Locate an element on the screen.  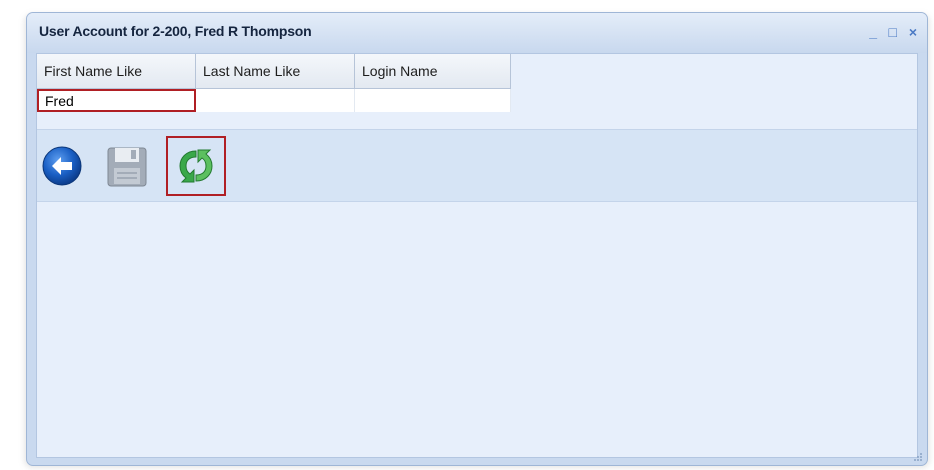
login-name-filter-cell is located at coordinates (433, 100).